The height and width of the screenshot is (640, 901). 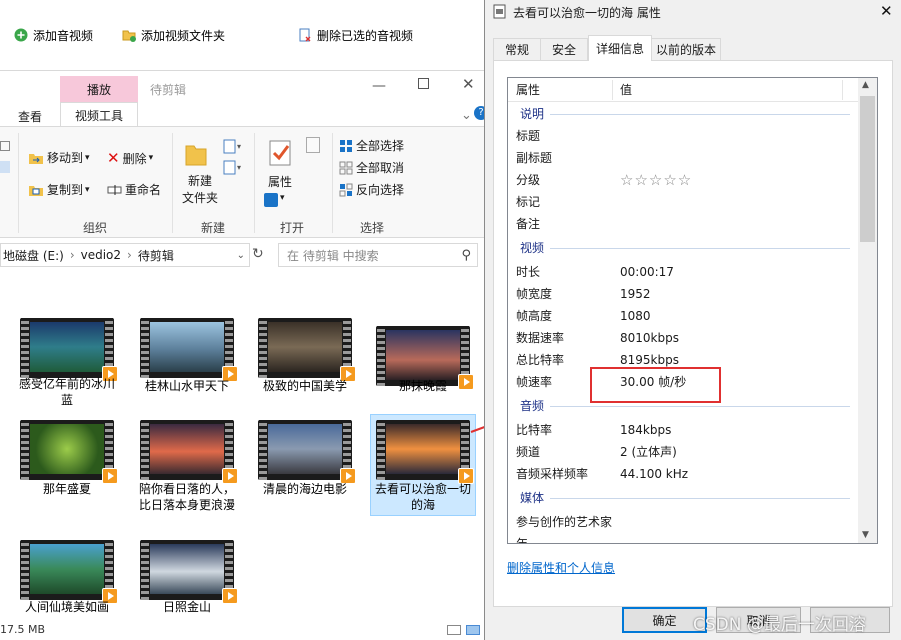 I want to click on new-folder-button, so click(x=196, y=155).